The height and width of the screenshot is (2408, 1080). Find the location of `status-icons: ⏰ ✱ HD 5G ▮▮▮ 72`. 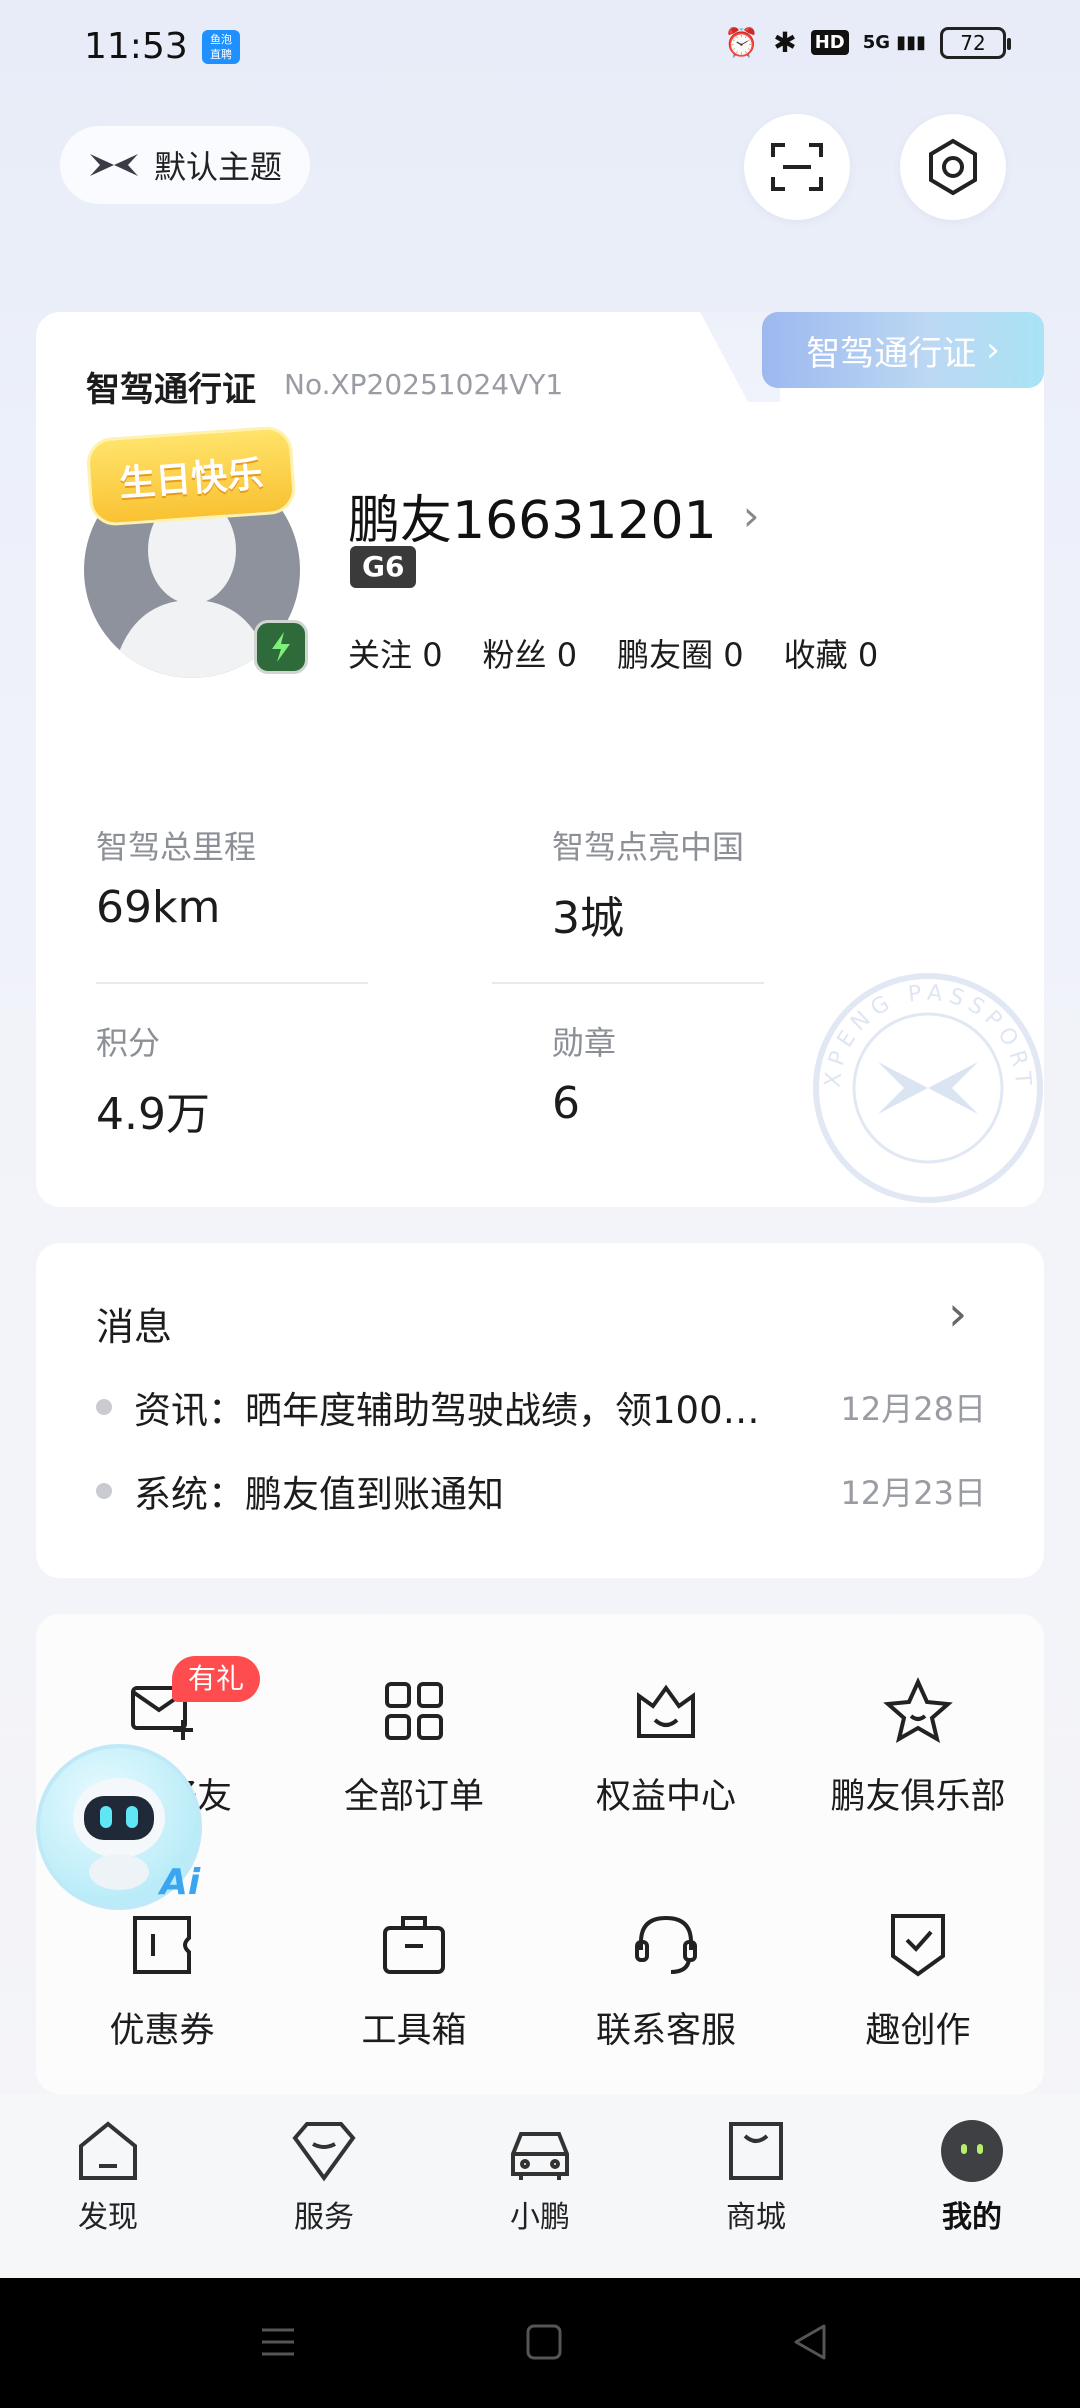

status-icons: ⏰ ✱ HD 5G ▮▮▮ 72 is located at coordinates (867, 42).